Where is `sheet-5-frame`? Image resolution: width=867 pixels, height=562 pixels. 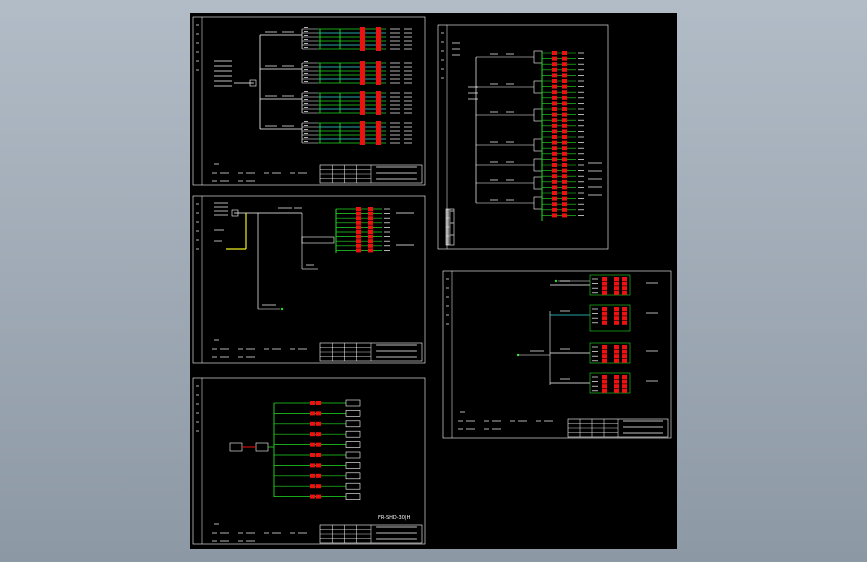
sheet-5-frame is located at coordinates (557, 354).